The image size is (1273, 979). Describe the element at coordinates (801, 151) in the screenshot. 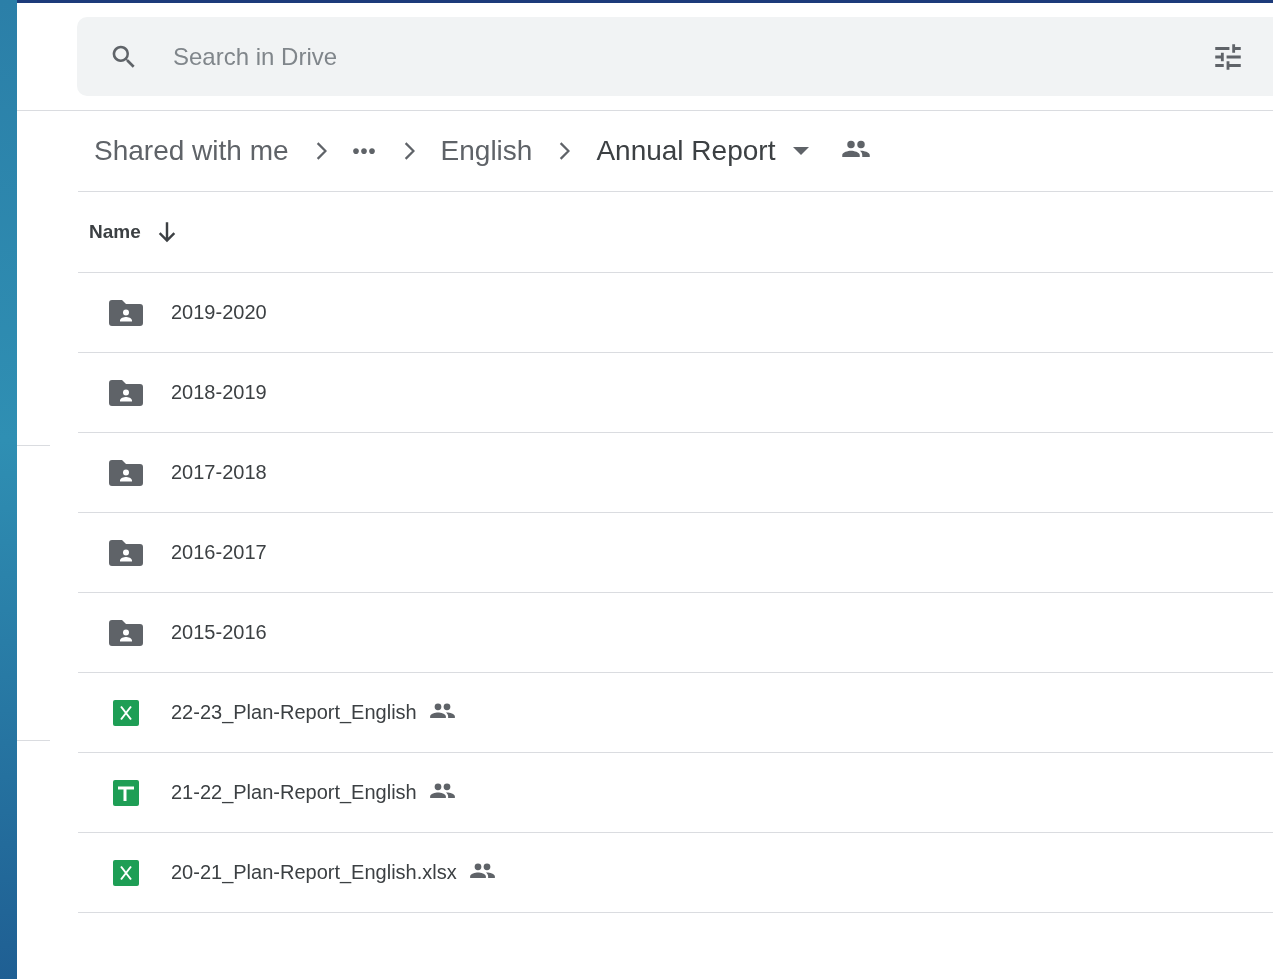

I see `caret-down-icon` at that location.